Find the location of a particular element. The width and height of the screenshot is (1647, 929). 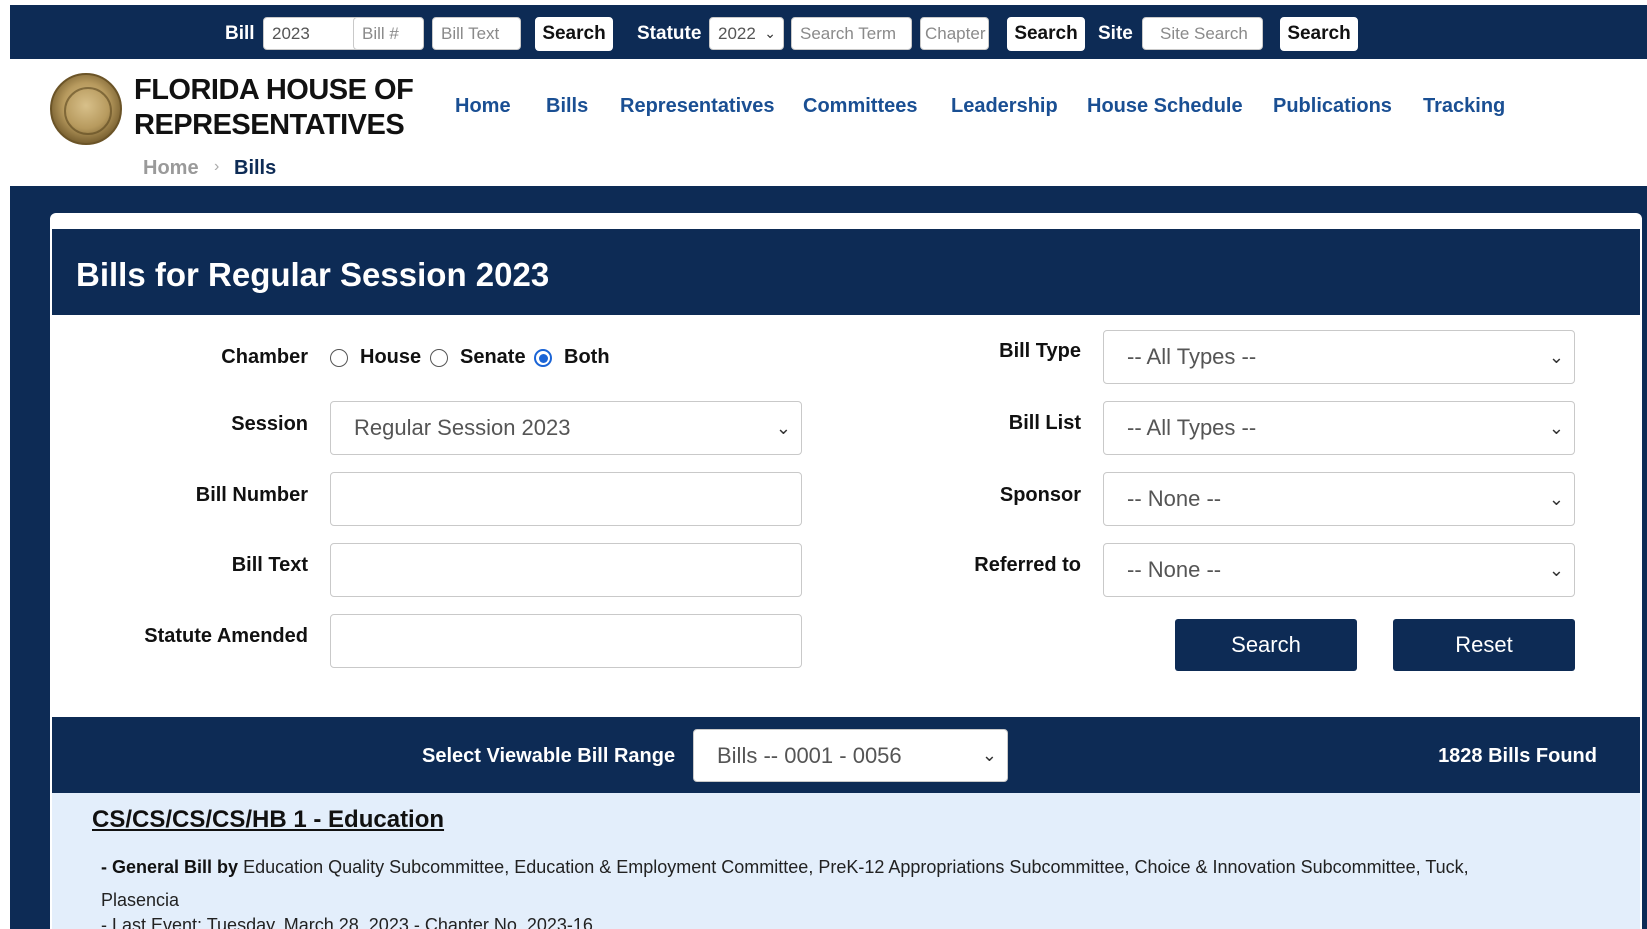

statute-label: Statute is located at coordinates (669, 33).